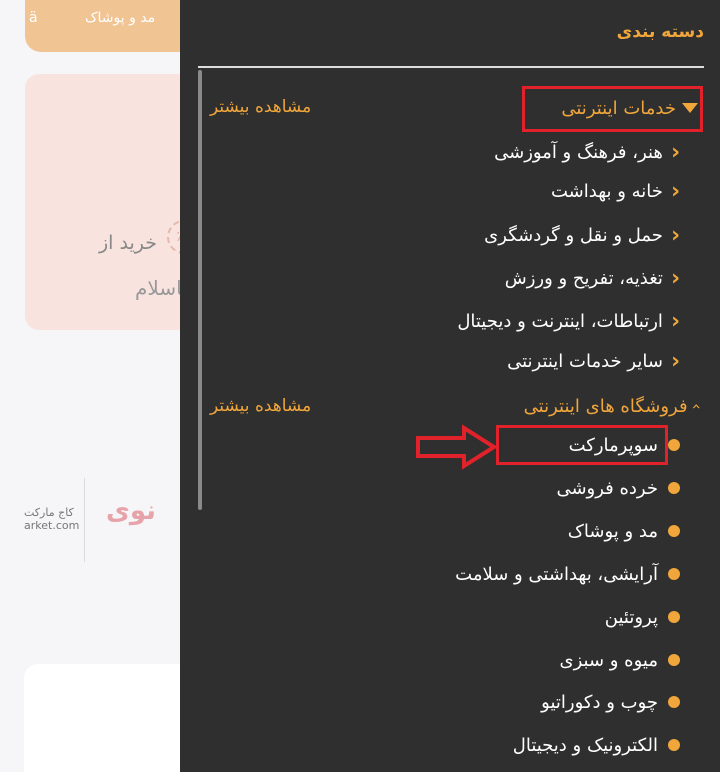 This screenshot has height=772, width=720. I want to click on logo-divider, so click(84, 520).